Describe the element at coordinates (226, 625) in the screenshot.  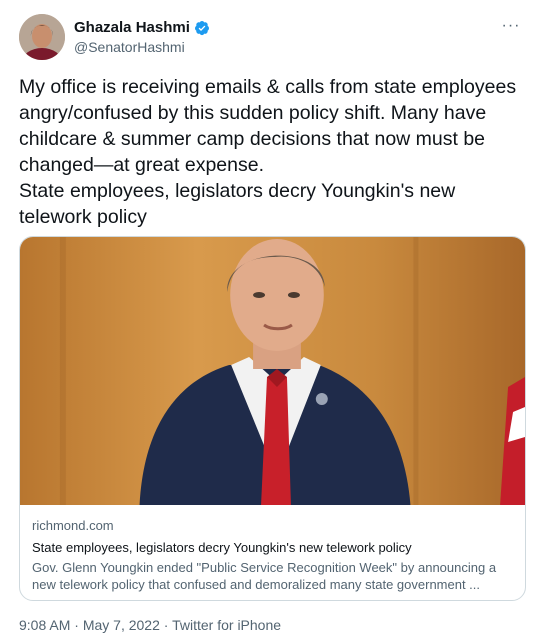
I see `tweet-source: Twitter for iPhone` at that location.